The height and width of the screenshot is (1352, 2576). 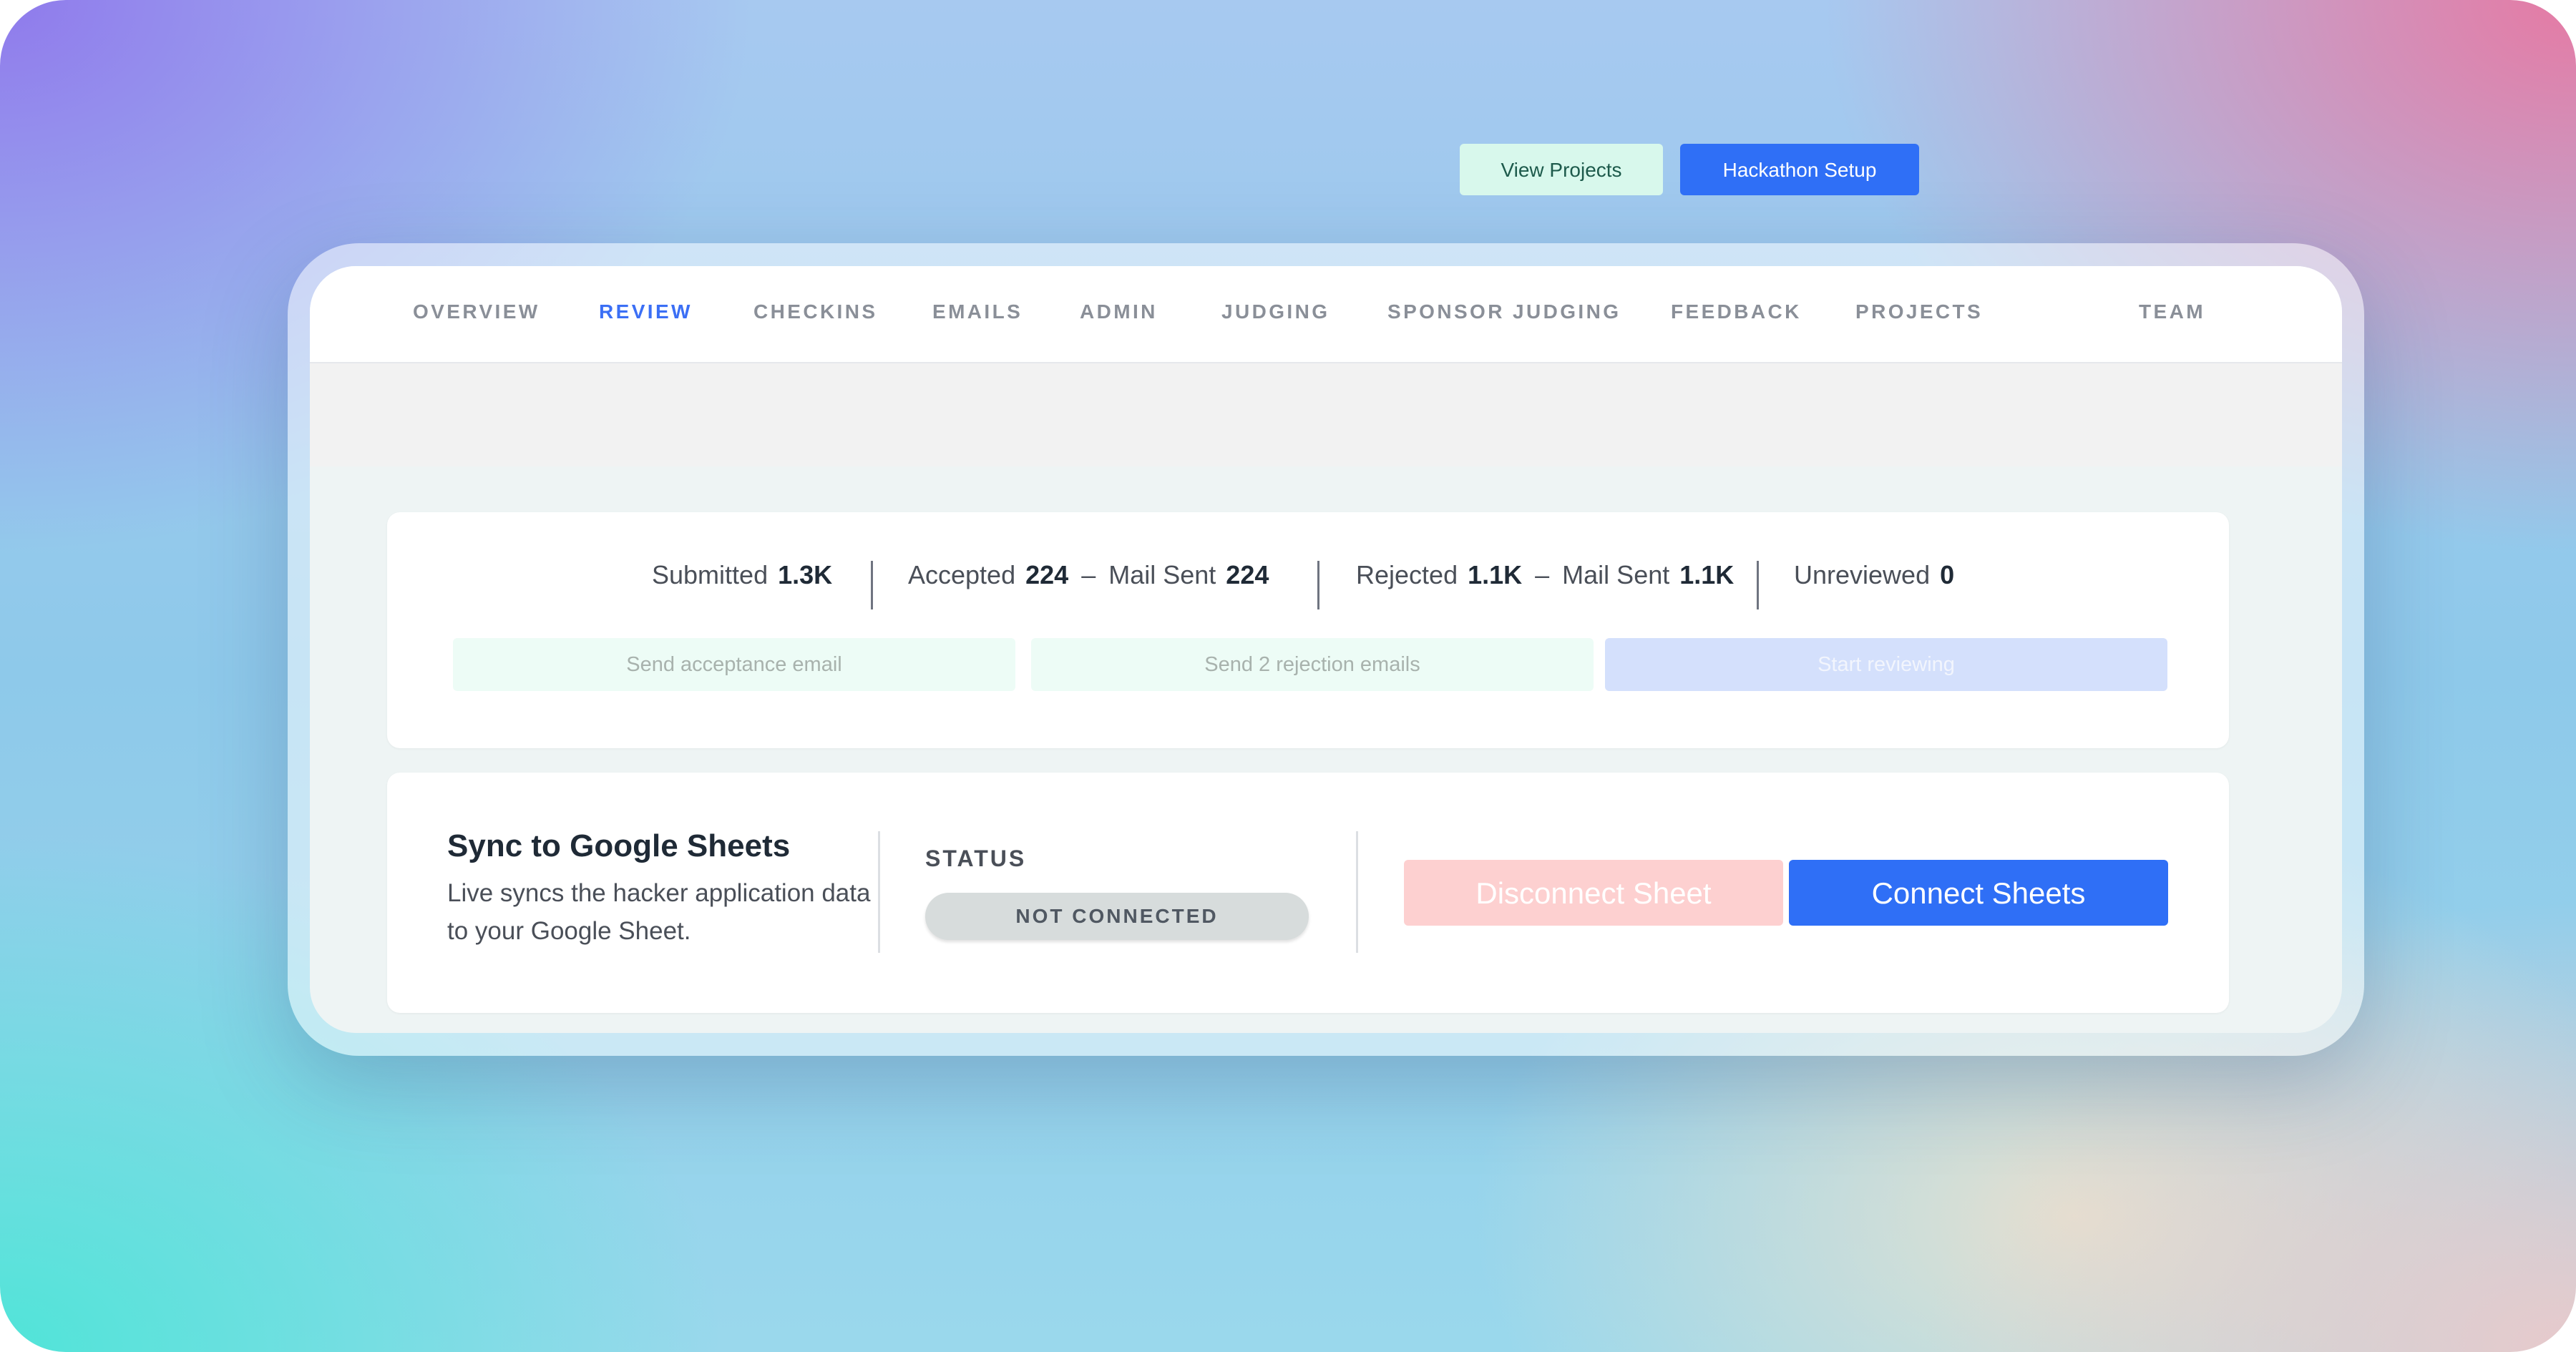 I want to click on stat-submitted-label: Submitted, so click(x=710, y=575).